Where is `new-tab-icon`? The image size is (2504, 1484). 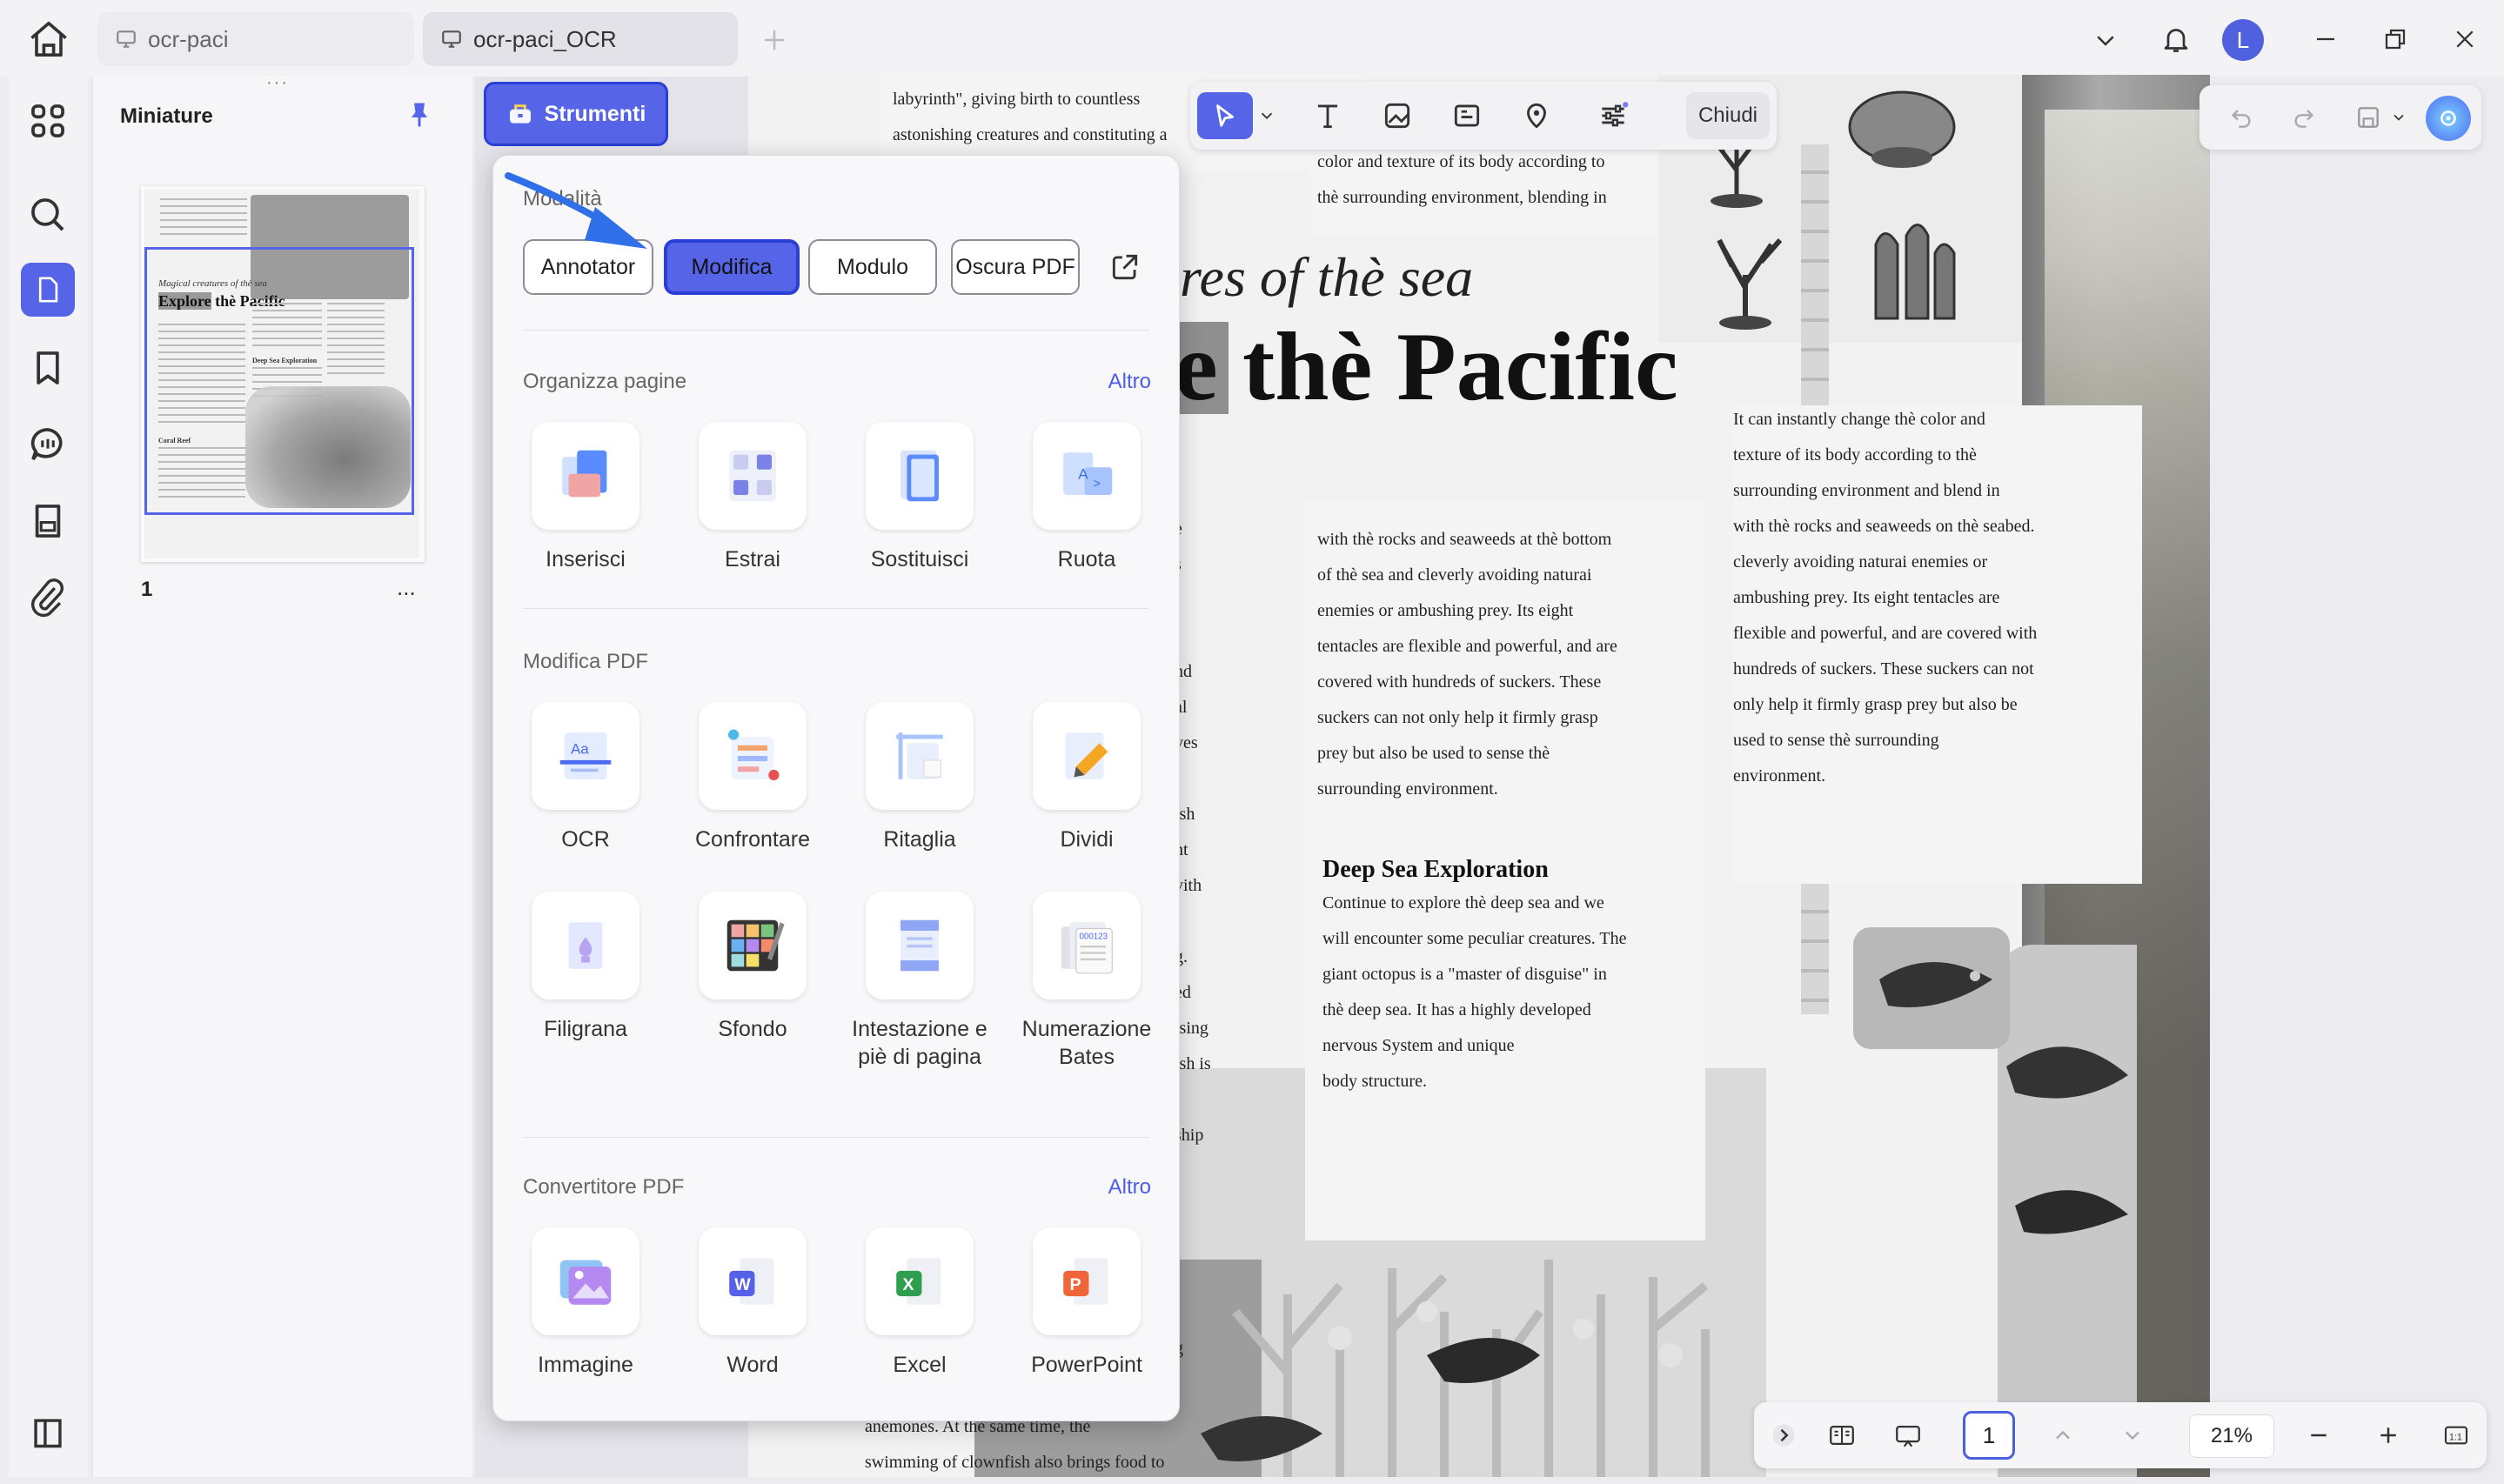 new-tab-icon is located at coordinates (774, 40).